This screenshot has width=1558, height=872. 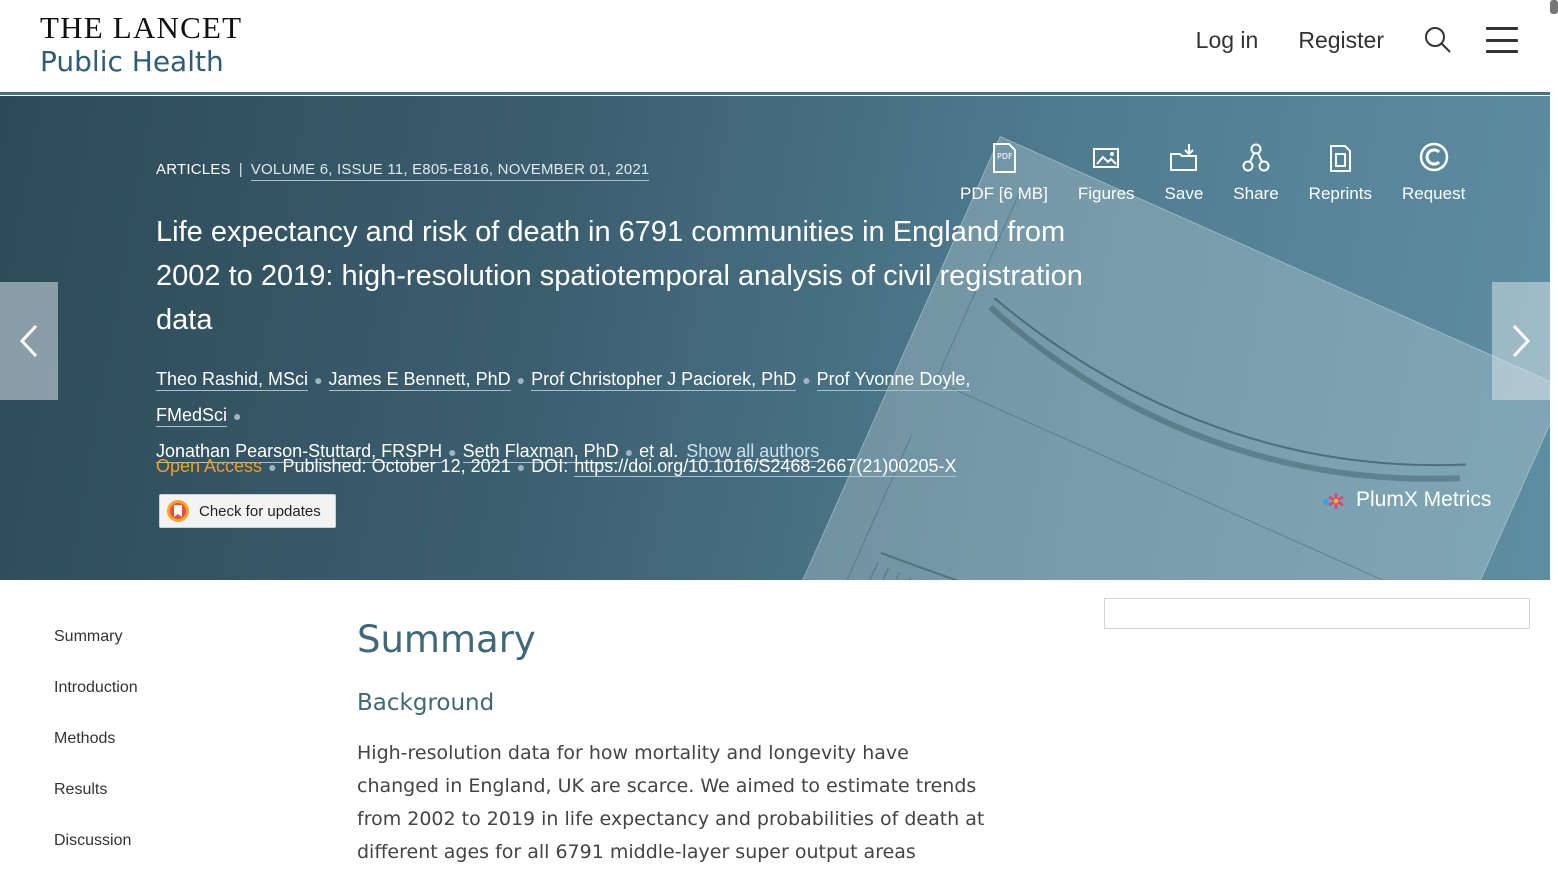 I want to click on folder-save-icon, so click(x=1183, y=157).